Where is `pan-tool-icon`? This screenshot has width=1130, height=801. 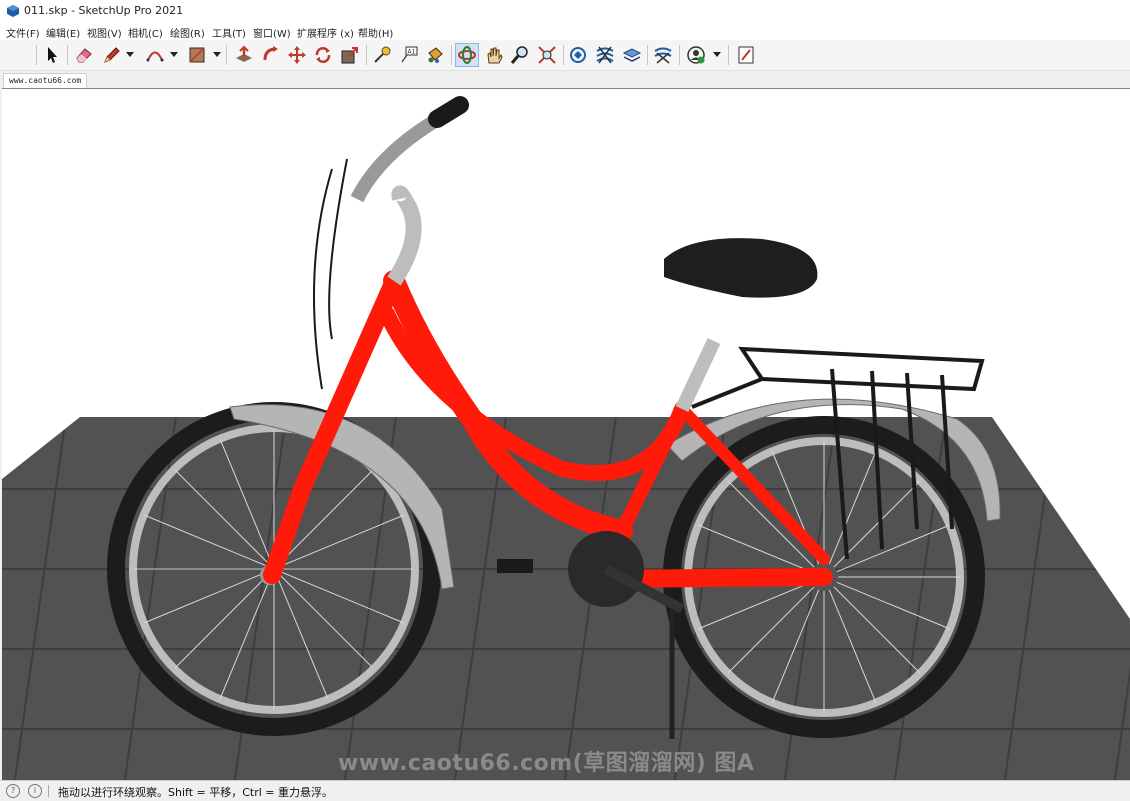
pan-tool-icon is located at coordinates (495, 55).